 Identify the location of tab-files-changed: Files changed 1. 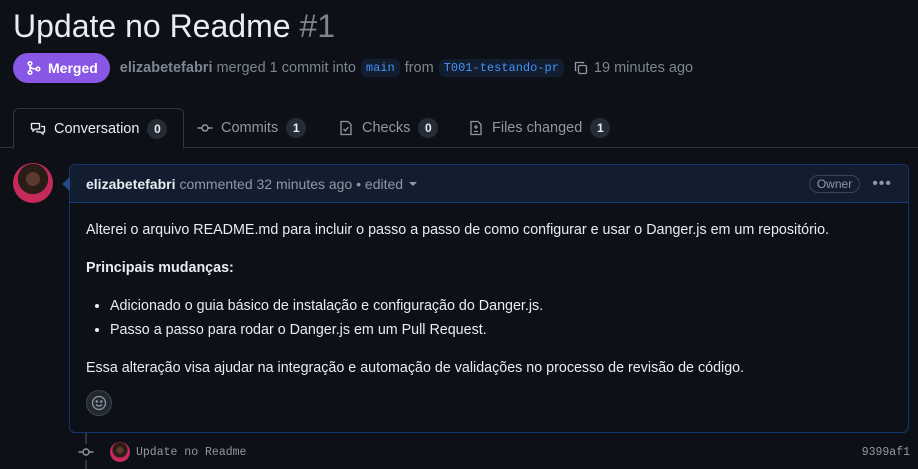
(539, 128).